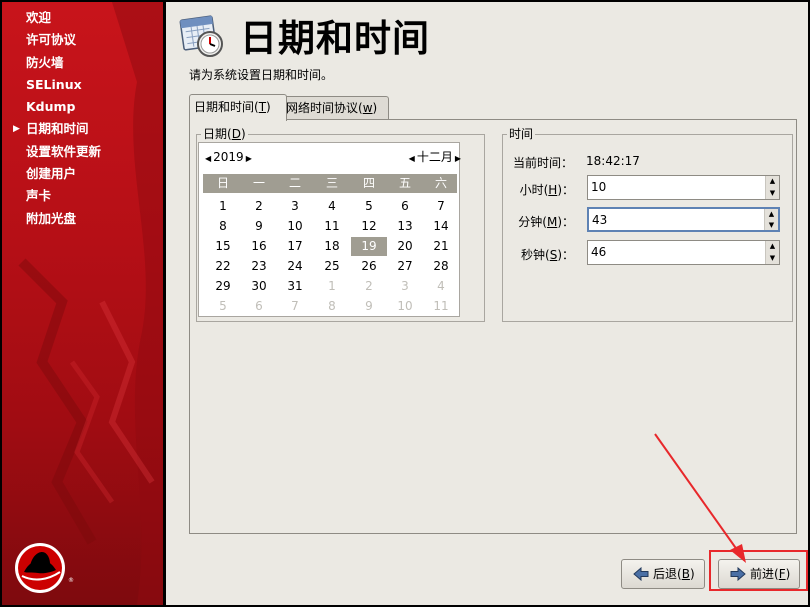 The height and width of the screenshot is (607, 810). I want to click on hour-spinner: ▲ ▼, so click(683, 187).